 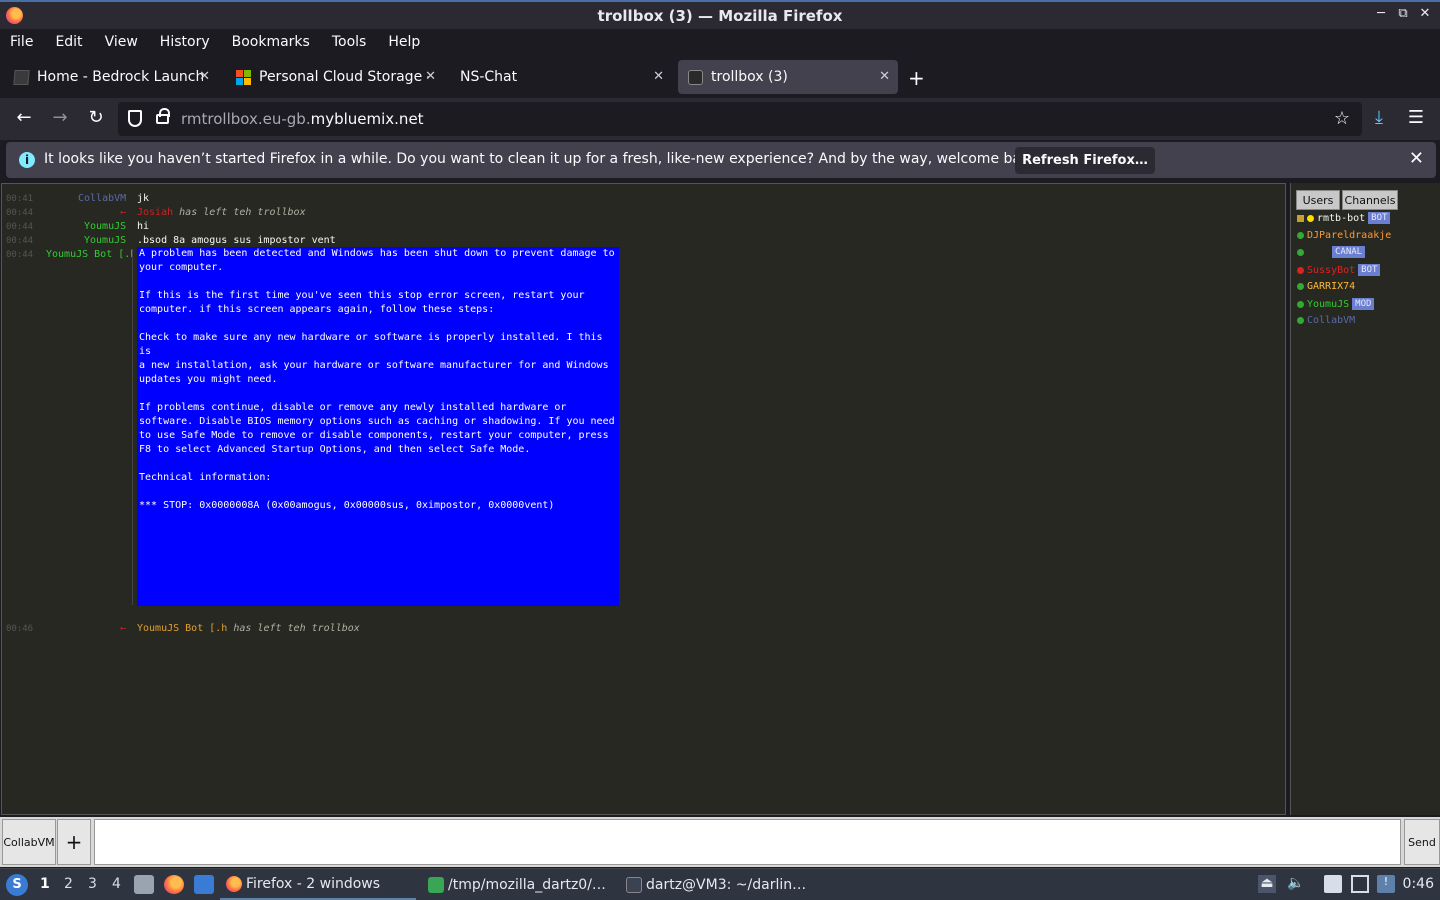 I want to click on workspace-2: 2, so click(x=68, y=884).